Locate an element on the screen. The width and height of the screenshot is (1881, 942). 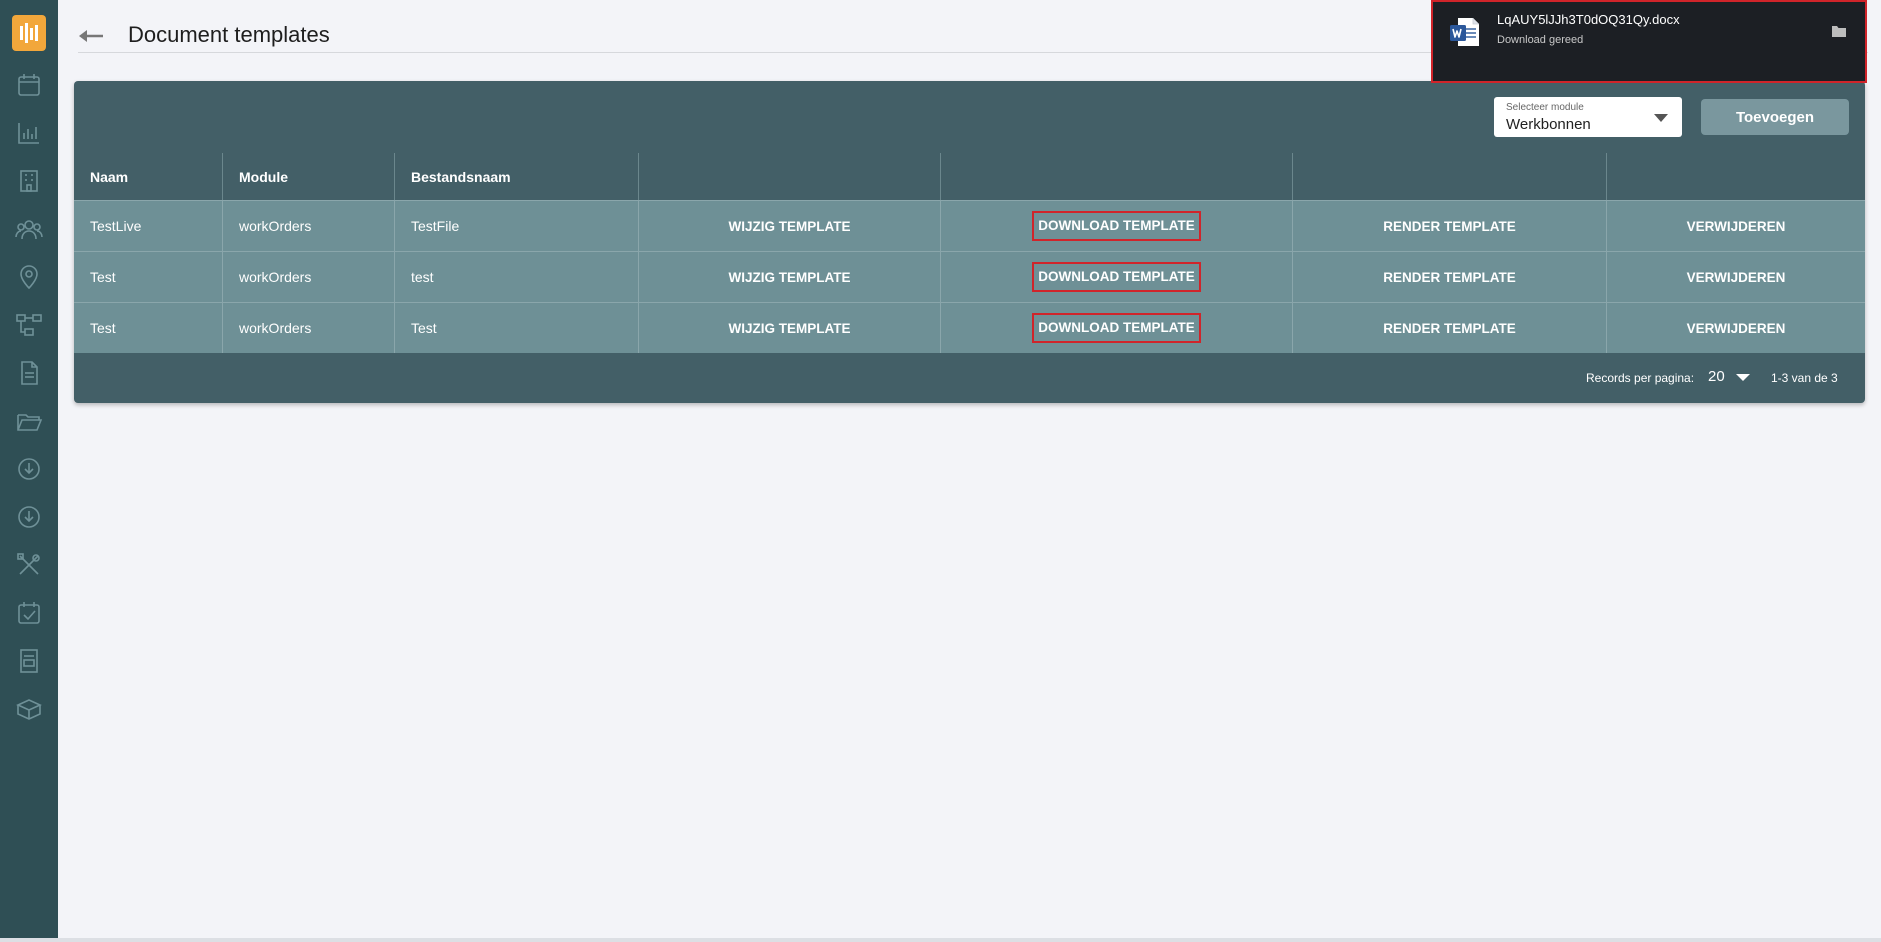
column-header-module: Module is located at coordinates (308, 176).